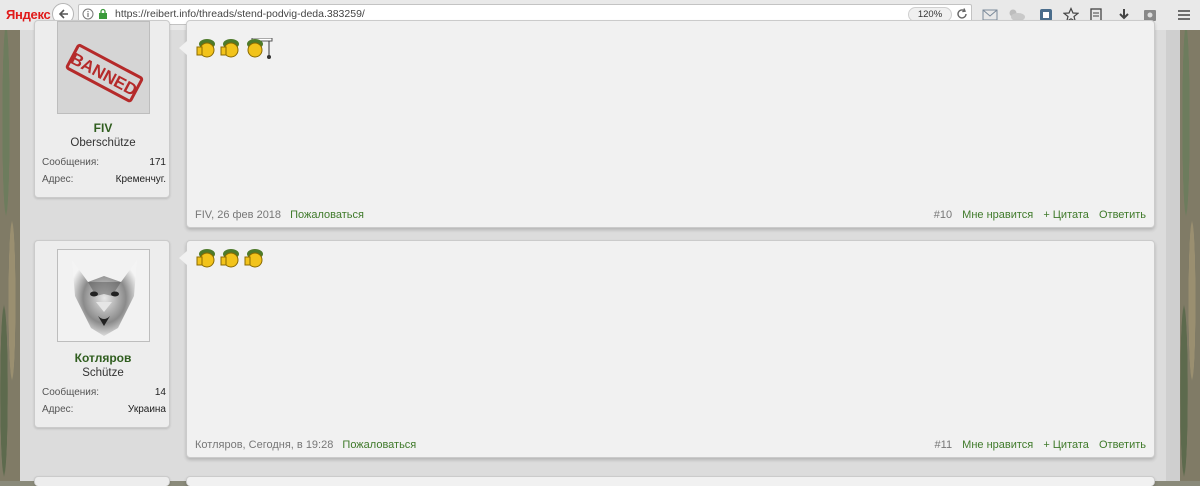 The width and height of the screenshot is (1200, 486). What do you see at coordinates (1190, 255) in the screenshot?
I see `page-background-right` at bounding box center [1190, 255].